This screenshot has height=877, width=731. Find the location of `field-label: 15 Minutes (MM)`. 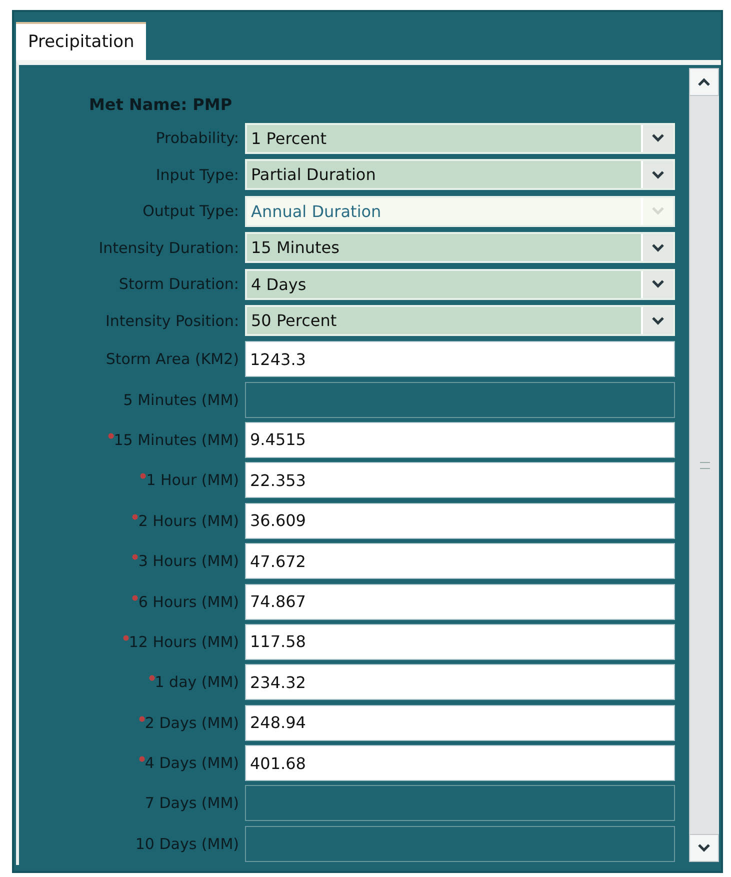

field-label: 15 Minutes (MM) is located at coordinates (173, 439).